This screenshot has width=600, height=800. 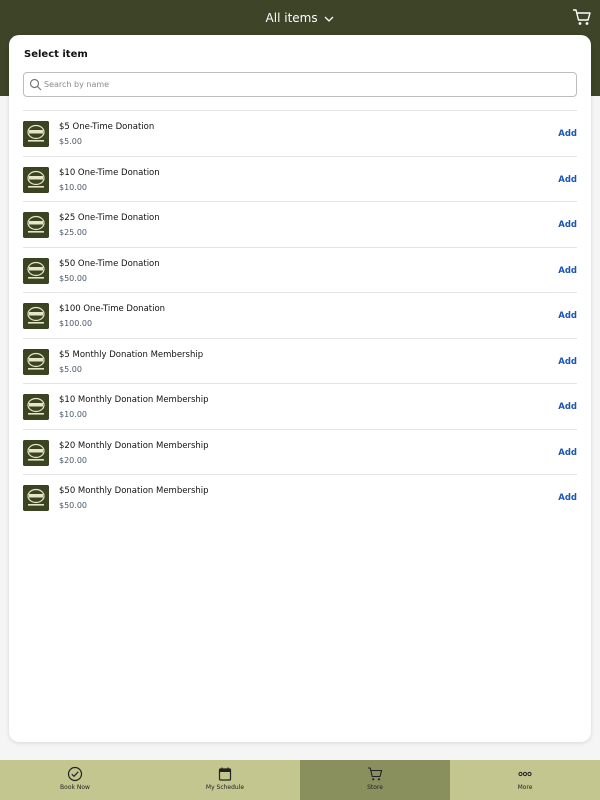 I want to click on item-name: $50 One-Time Donation, so click(x=109, y=263).